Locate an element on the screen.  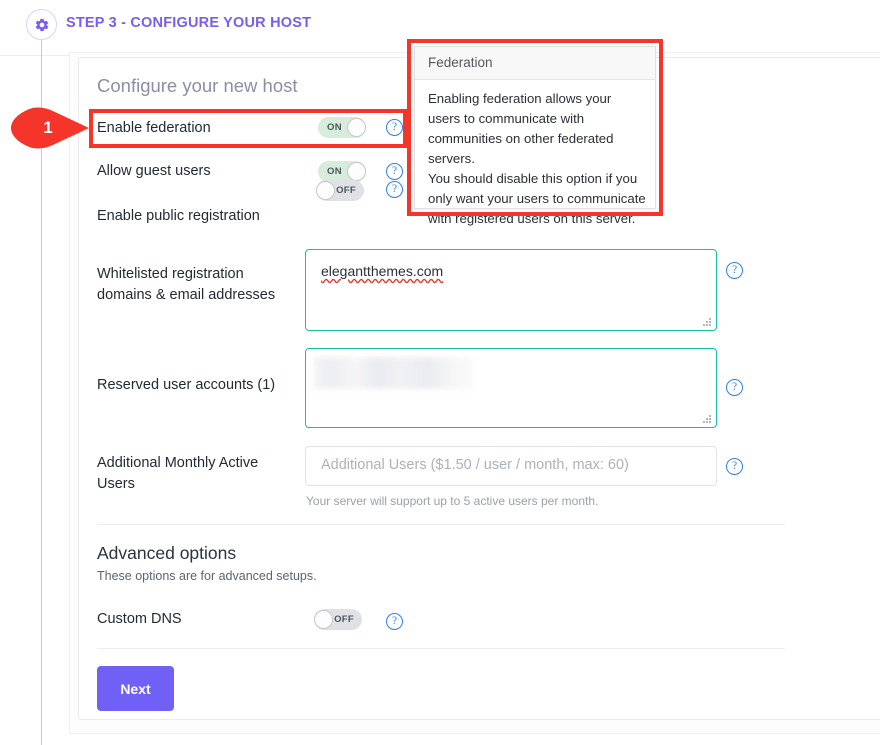
redacted-content is located at coordinates (394, 373).